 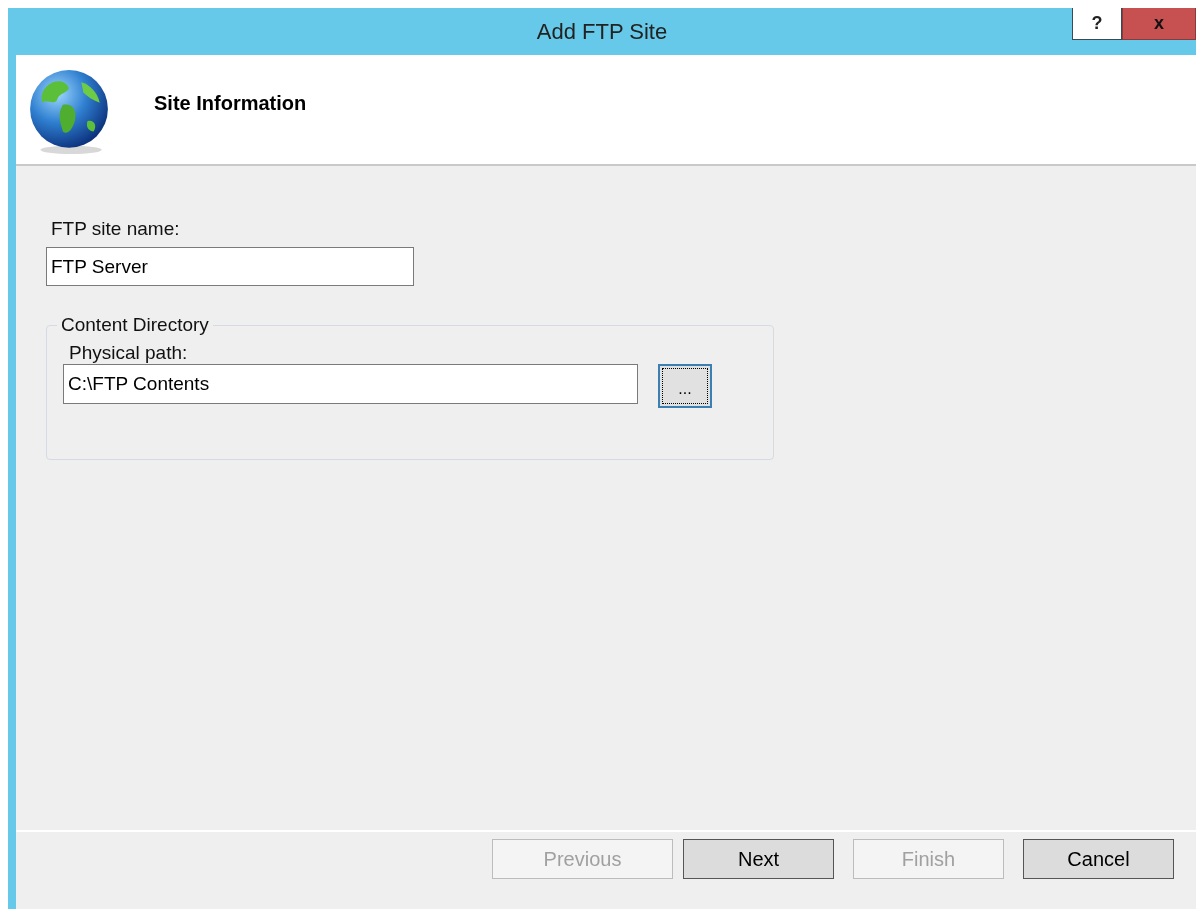 What do you see at coordinates (758, 859) in the screenshot?
I see `wizard-button: Next` at bounding box center [758, 859].